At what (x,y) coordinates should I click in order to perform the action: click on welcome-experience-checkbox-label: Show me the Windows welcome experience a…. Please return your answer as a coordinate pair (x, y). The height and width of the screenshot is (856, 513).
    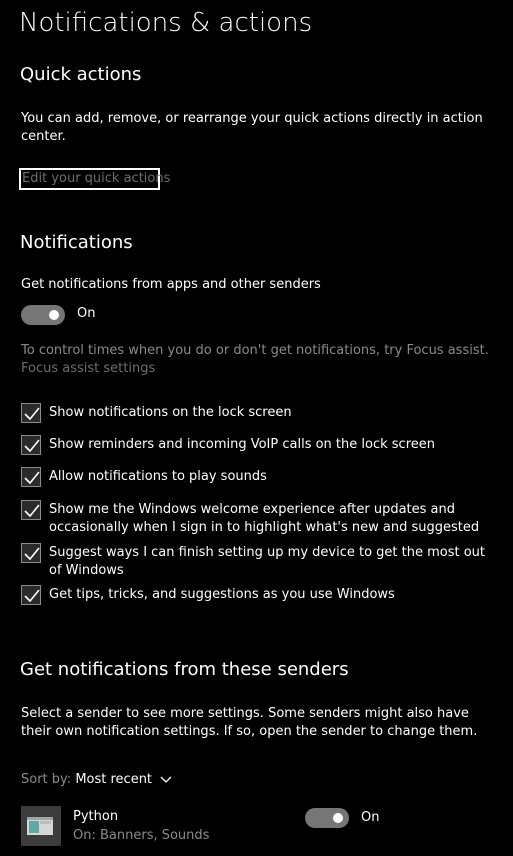
    Looking at the image, I should click on (264, 518).